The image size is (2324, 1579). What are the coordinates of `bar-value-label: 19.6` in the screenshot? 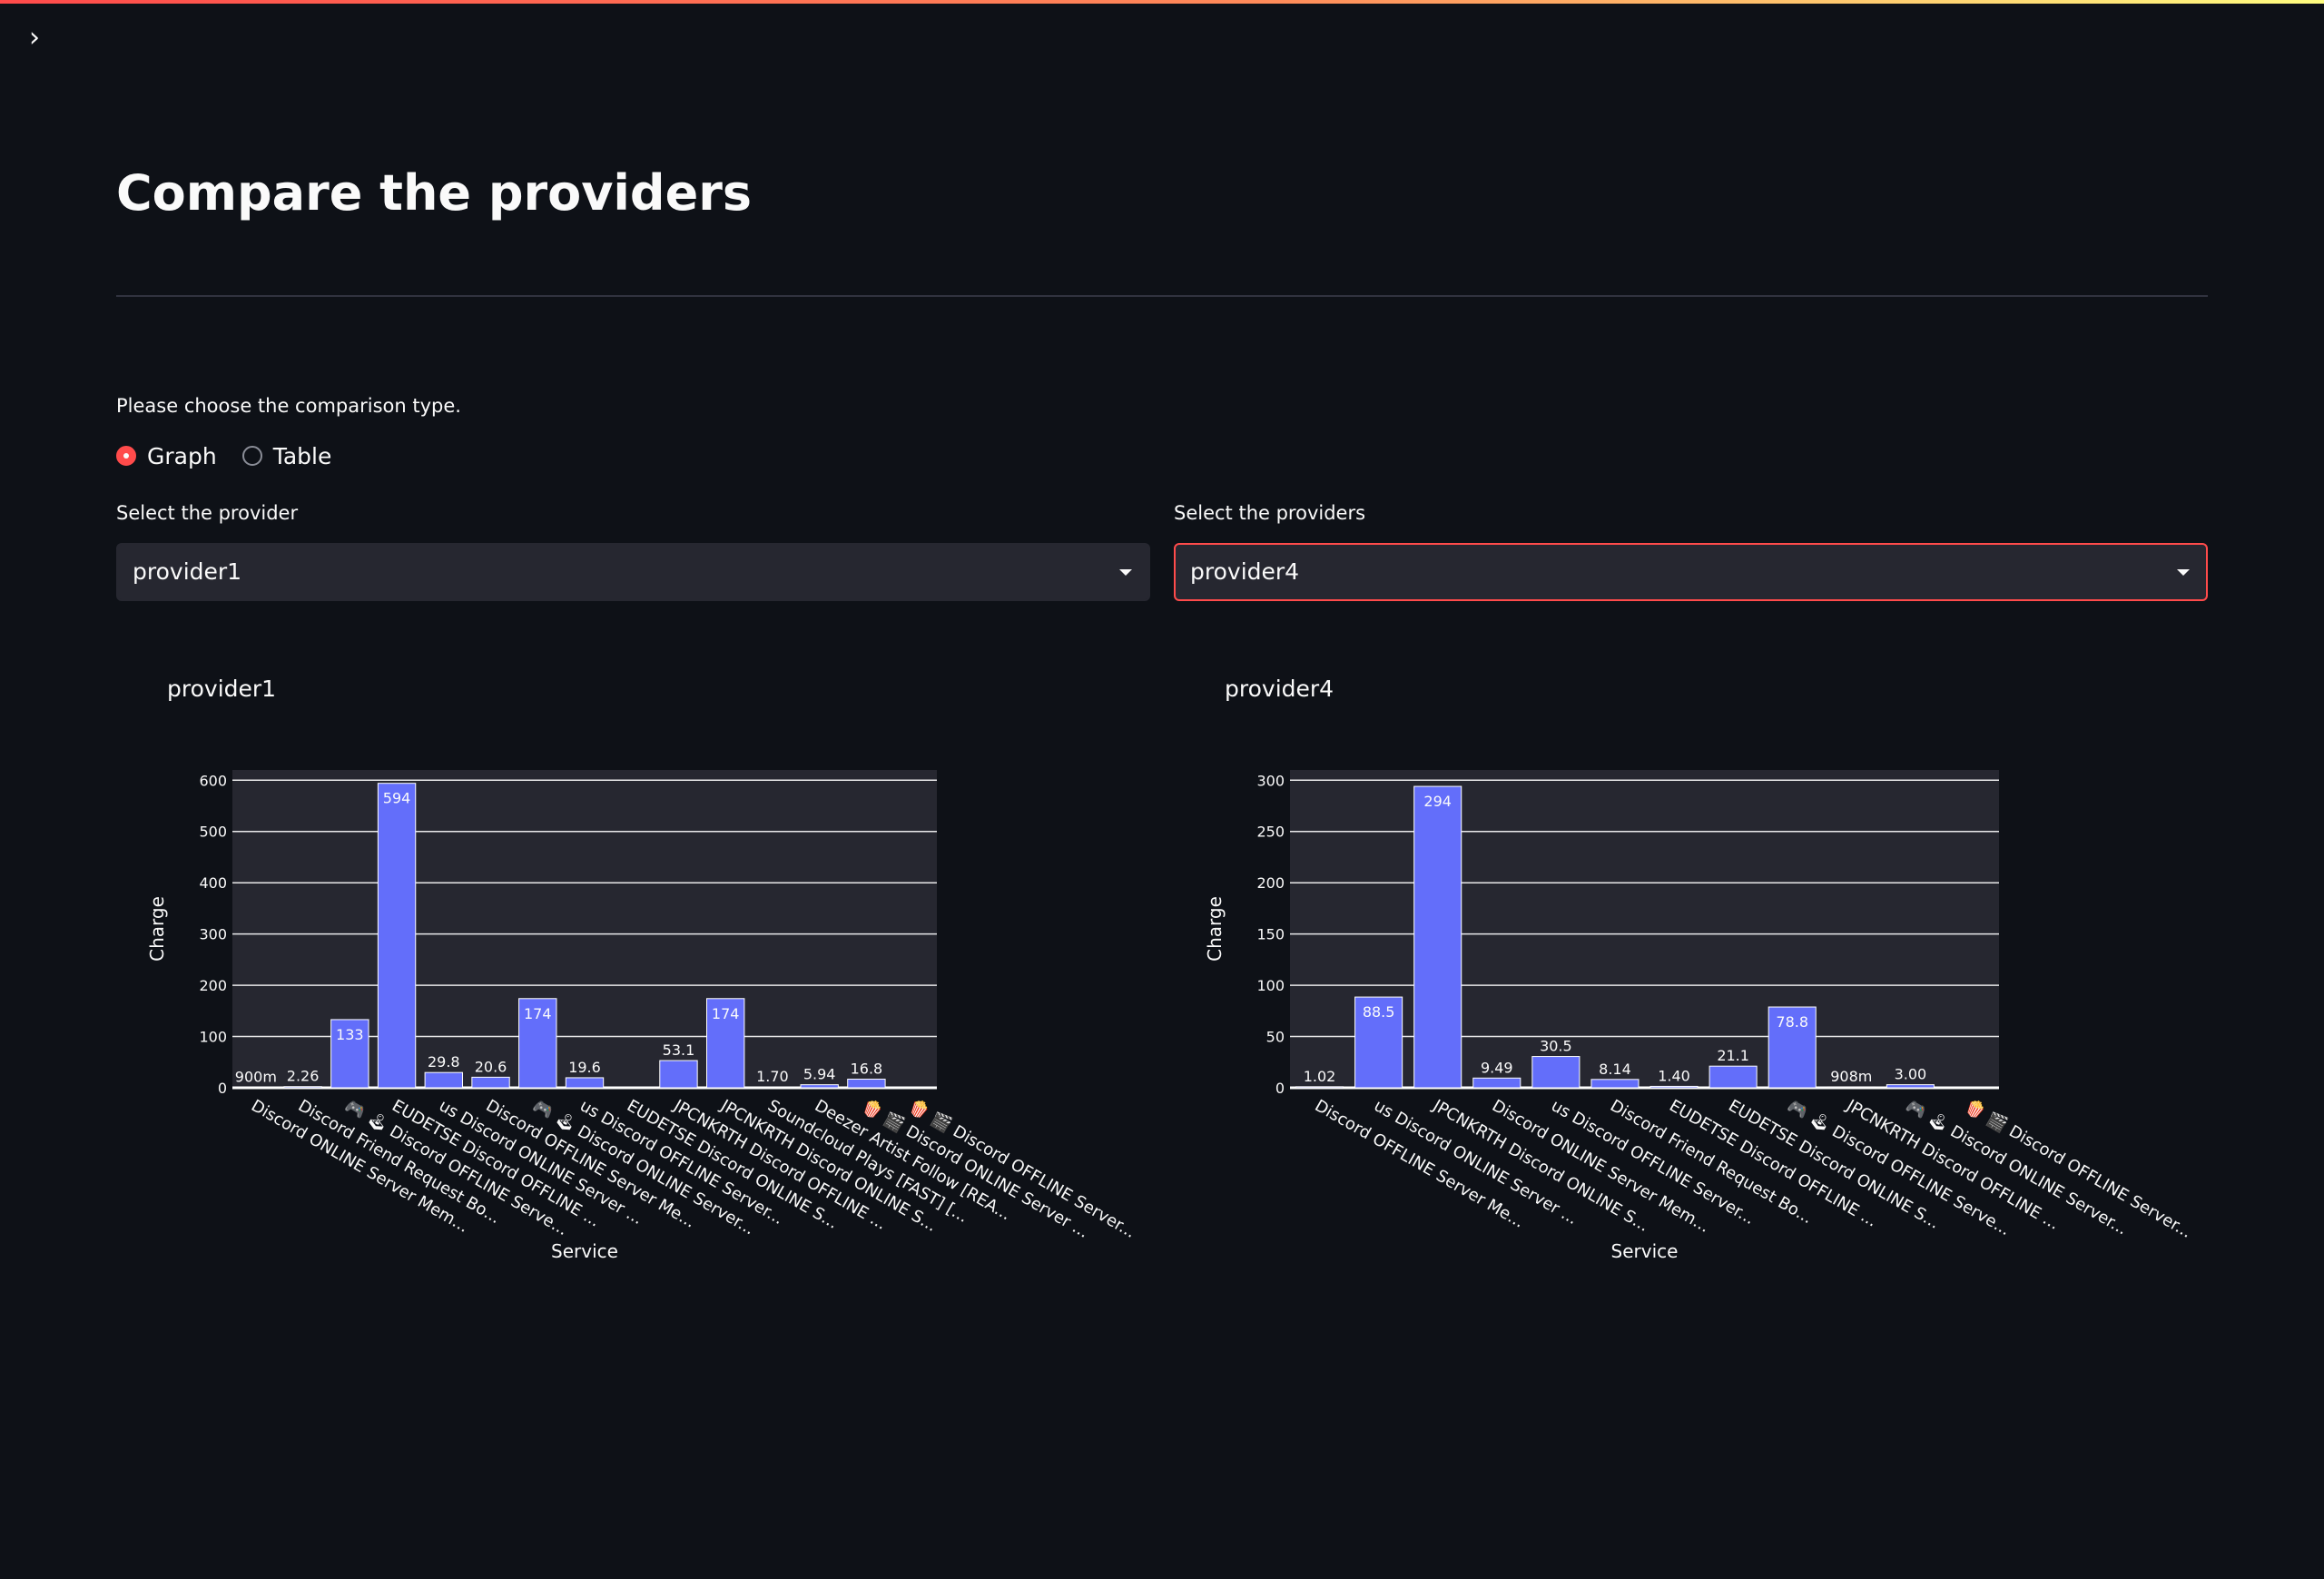 It's located at (584, 1067).